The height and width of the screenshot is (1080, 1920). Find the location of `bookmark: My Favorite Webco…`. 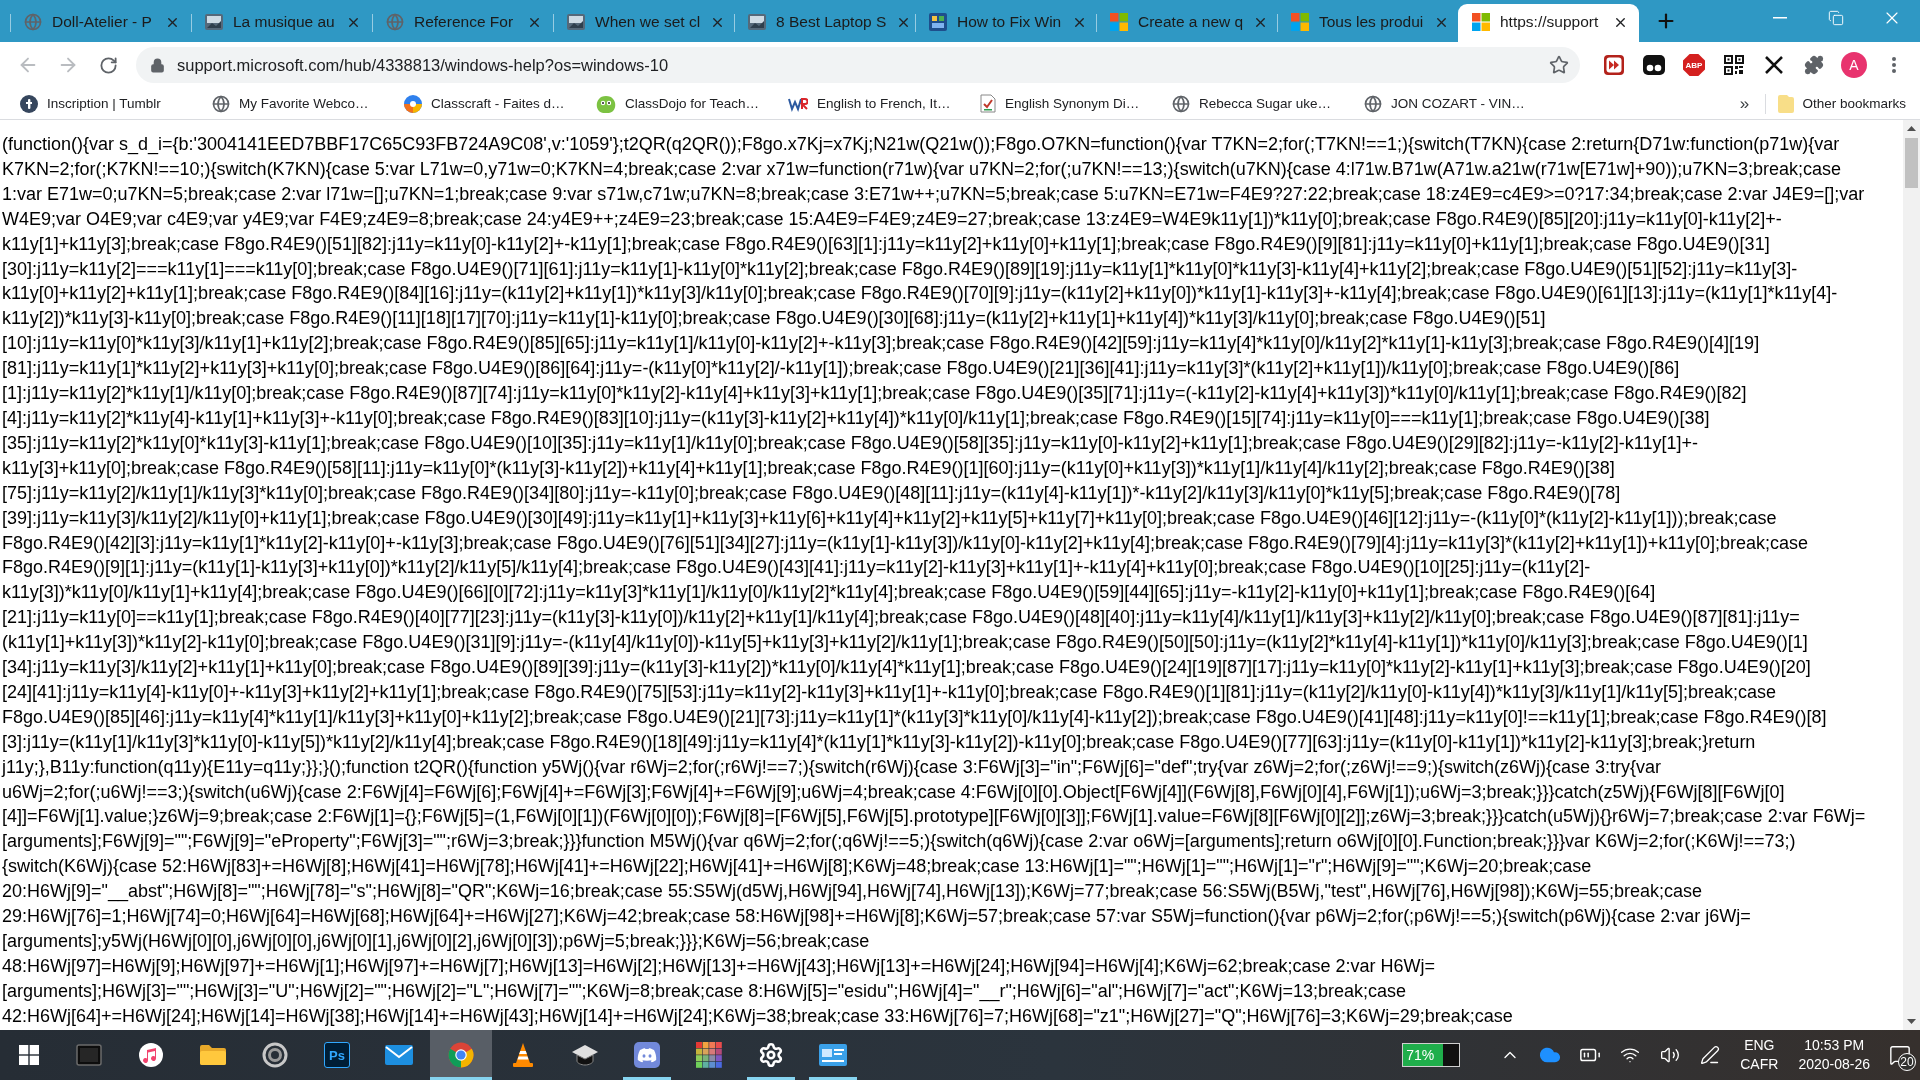

bookmark: My Favorite Webco… is located at coordinates (302, 103).